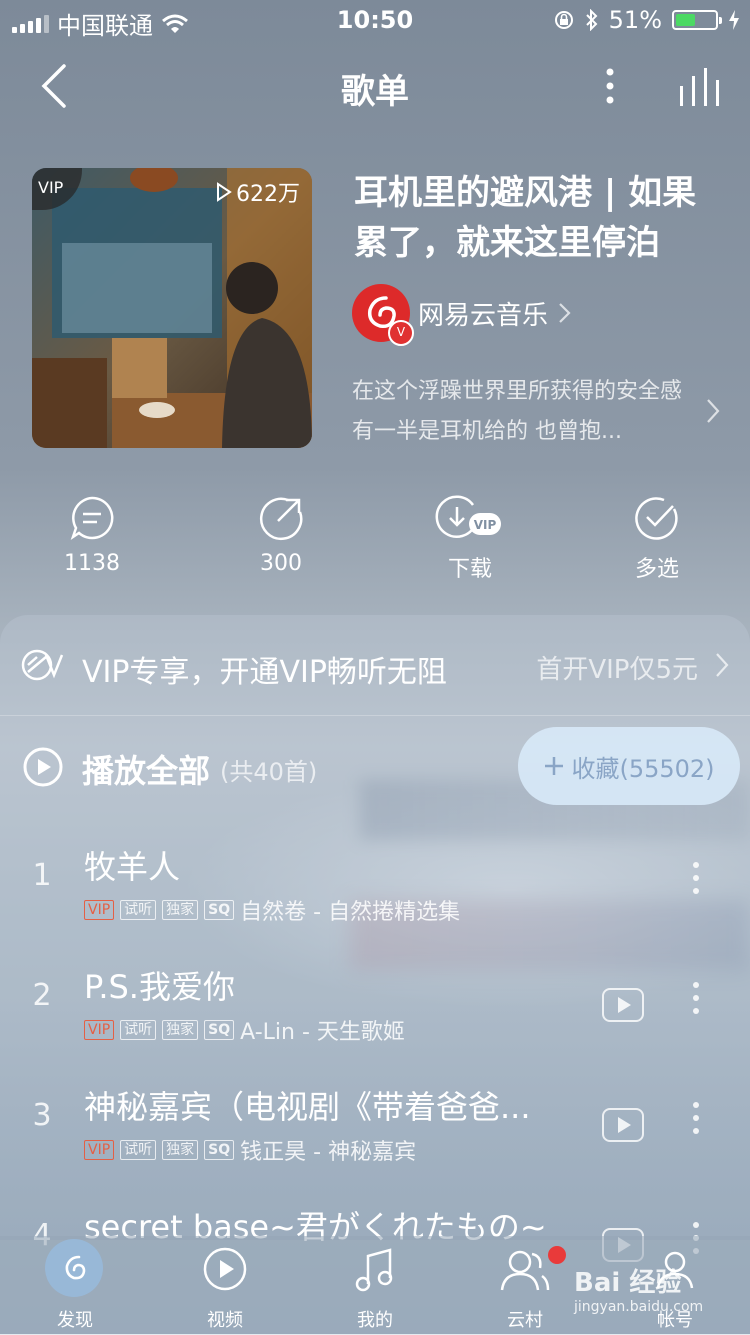 This screenshot has width=750, height=1335. What do you see at coordinates (656, 569) in the screenshot?
I see `multiselect-label: 多选` at bounding box center [656, 569].